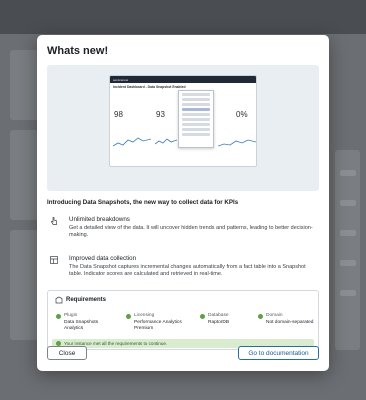 Image resolution: width=366 pixels, height=400 pixels. I want to click on pointer-icon, so click(54, 221).